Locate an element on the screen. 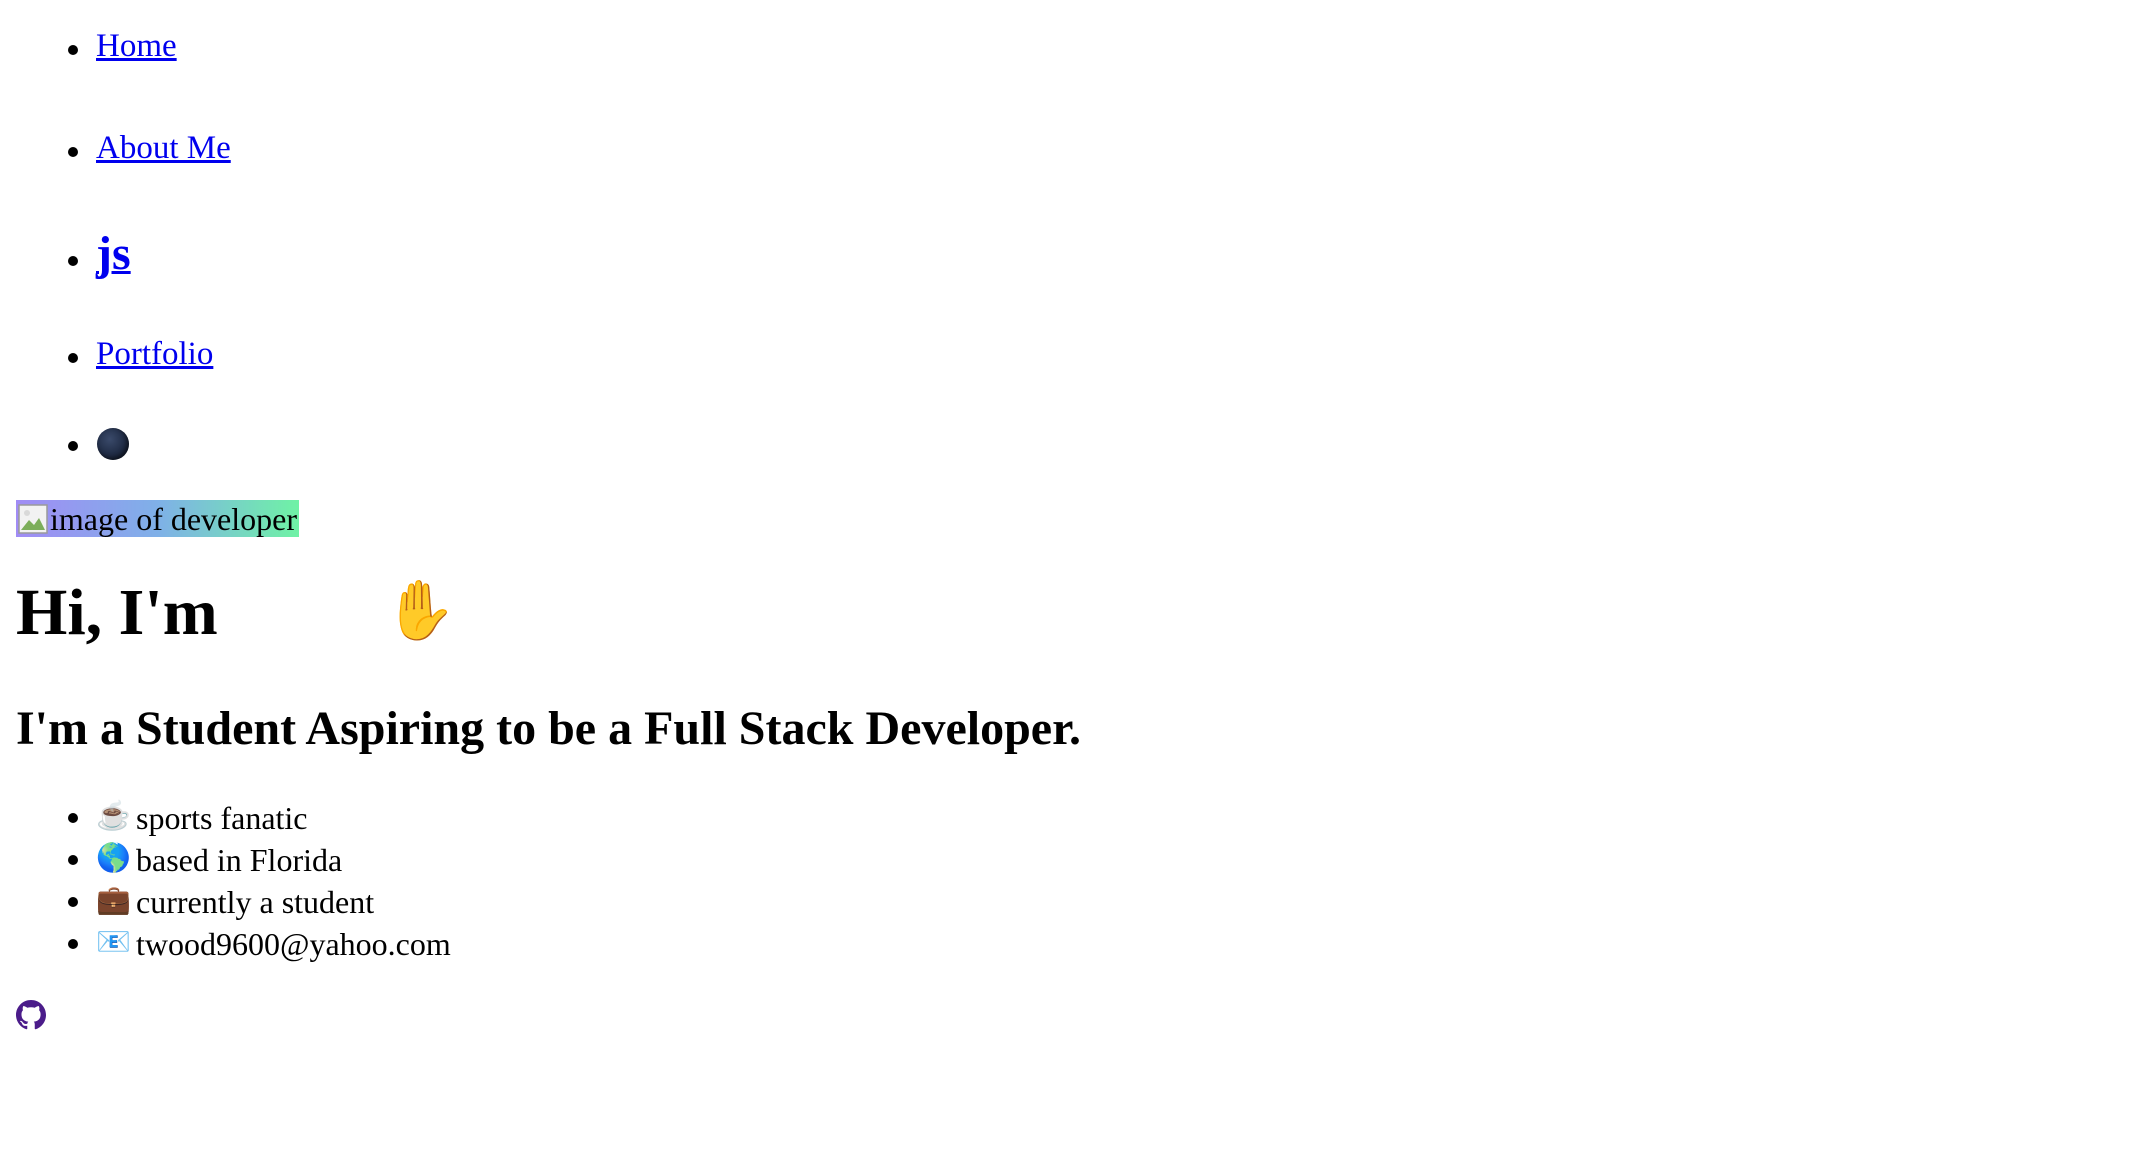  email-icon: 📧 is located at coordinates (113, 942).